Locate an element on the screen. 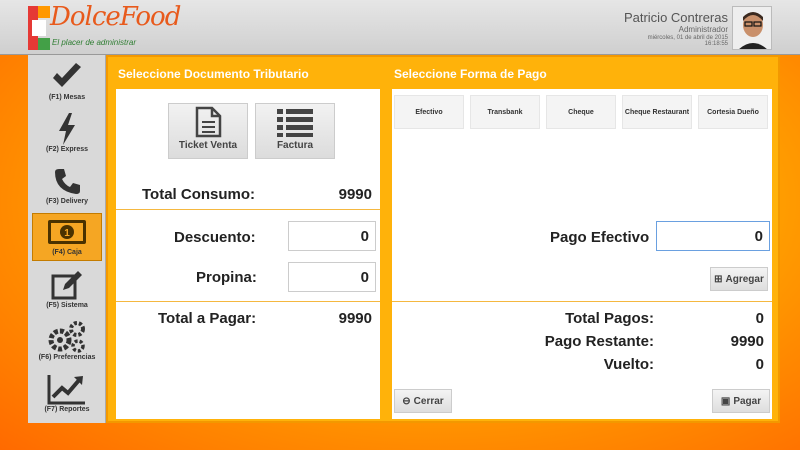 This screenshot has width=800, height=450. total-pagos-label: Total Pagos: is located at coordinates (609, 318).